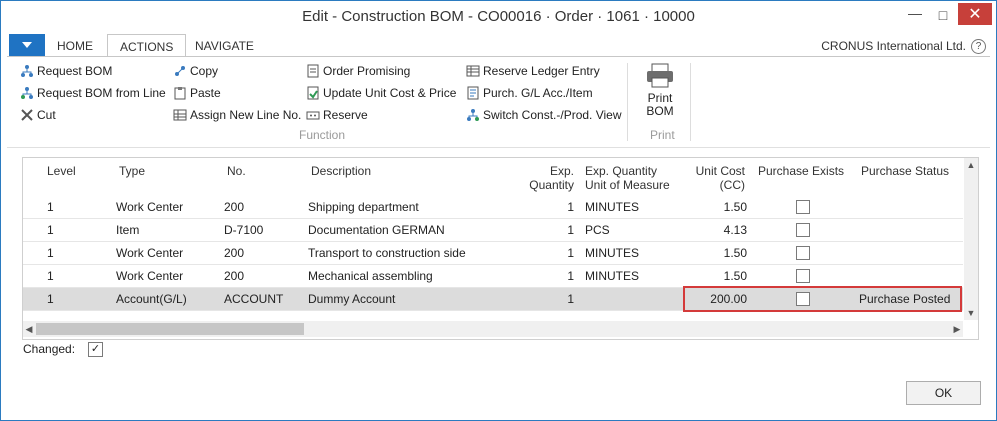  What do you see at coordinates (336, 115) in the screenshot?
I see `reserve-button: Reserve` at bounding box center [336, 115].